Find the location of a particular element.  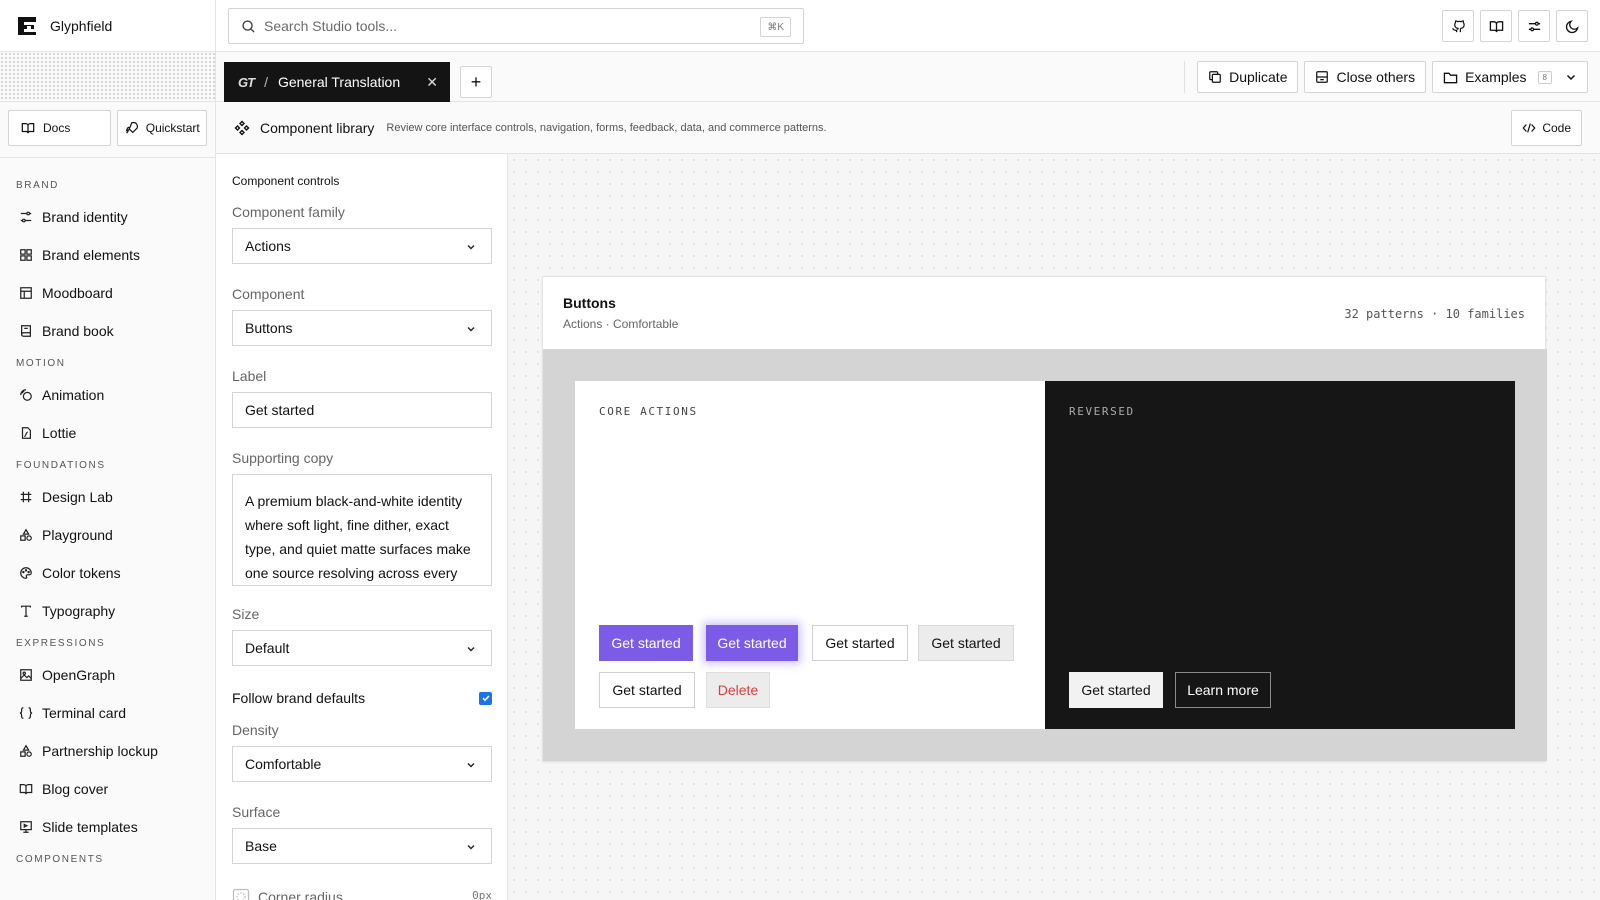

image-icon is located at coordinates (26, 675).